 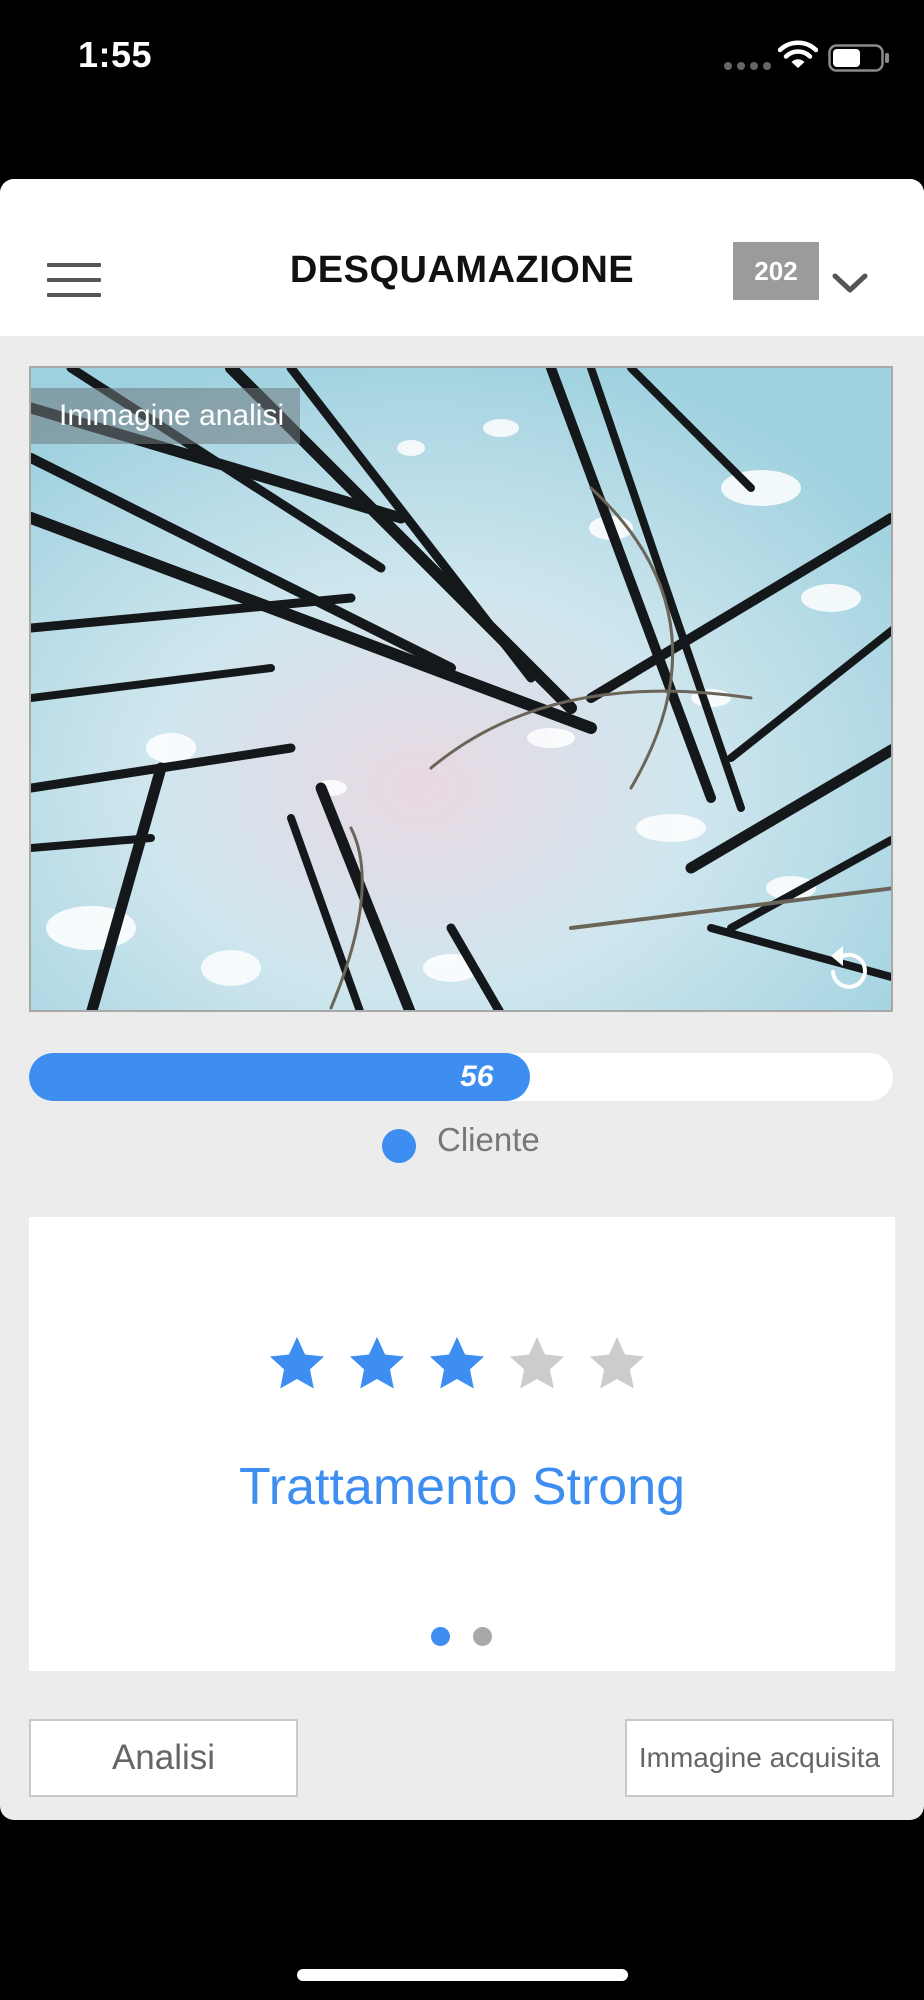 What do you see at coordinates (858, 58) in the screenshot?
I see `battery-icon` at bounding box center [858, 58].